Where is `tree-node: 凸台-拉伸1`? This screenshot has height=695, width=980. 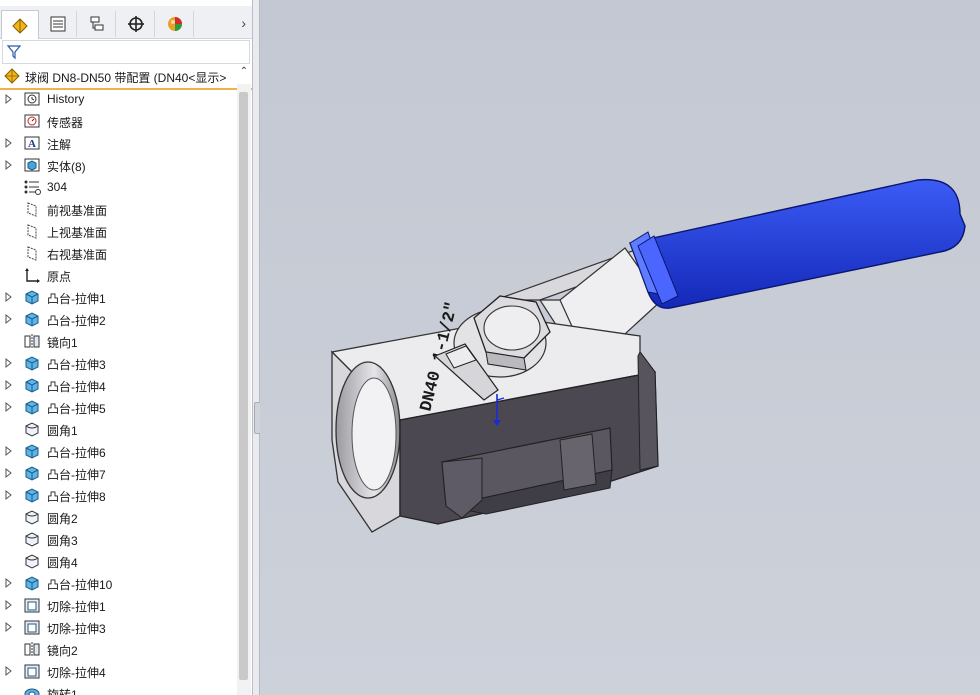 tree-node: 凸台-拉伸1 is located at coordinates (119, 297).